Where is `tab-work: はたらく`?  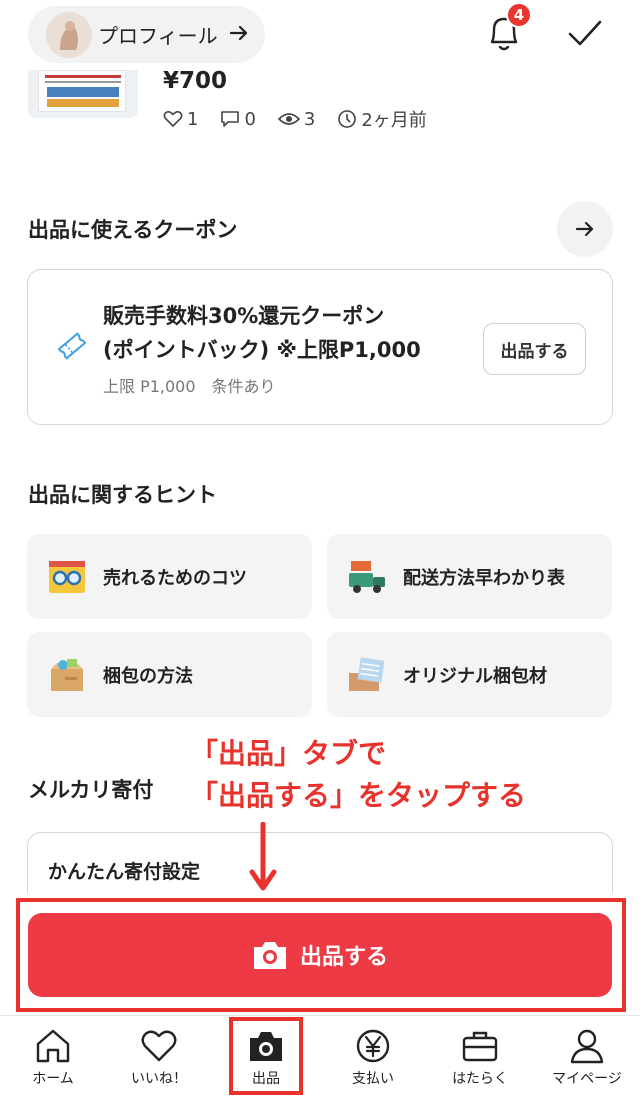 tab-work: はたらく is located at coordinates (480, 1058).